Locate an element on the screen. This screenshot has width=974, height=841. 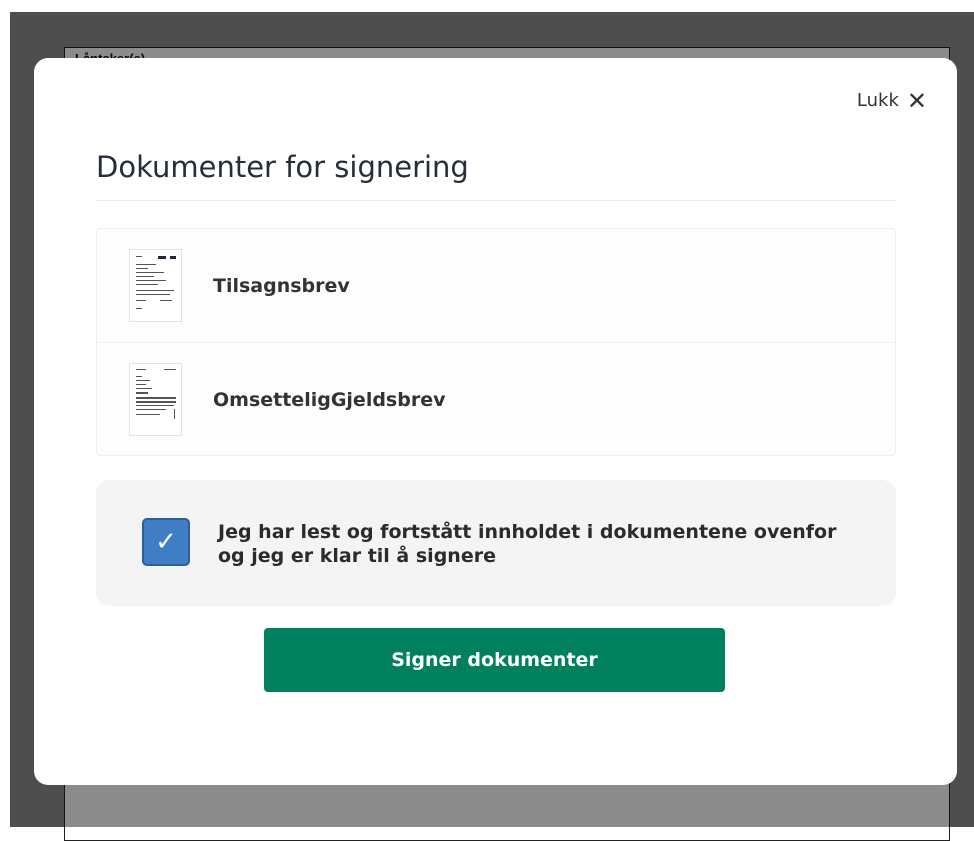
document-label: OmsetteligGjeldsbrev is located at coordinates (329, 399).